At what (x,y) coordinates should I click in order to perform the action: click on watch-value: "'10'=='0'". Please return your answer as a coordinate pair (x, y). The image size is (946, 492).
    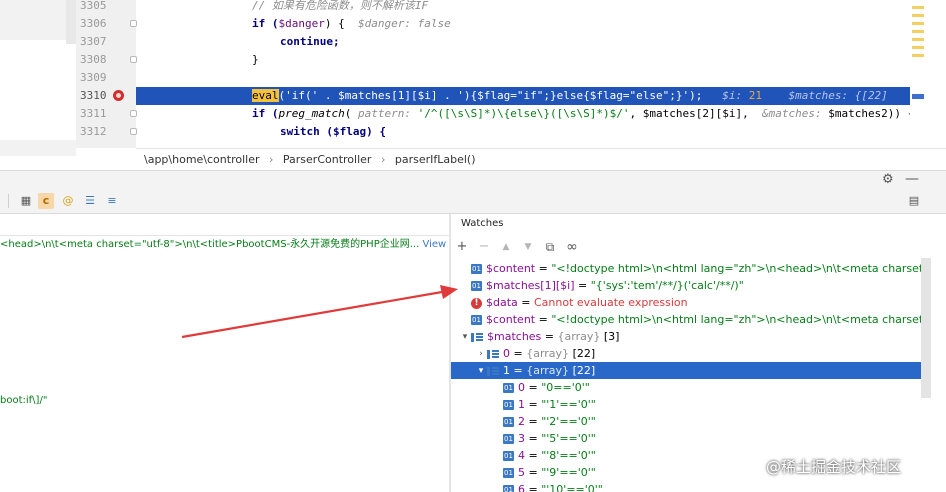
    Looking at the image, I should click on (572, 487).